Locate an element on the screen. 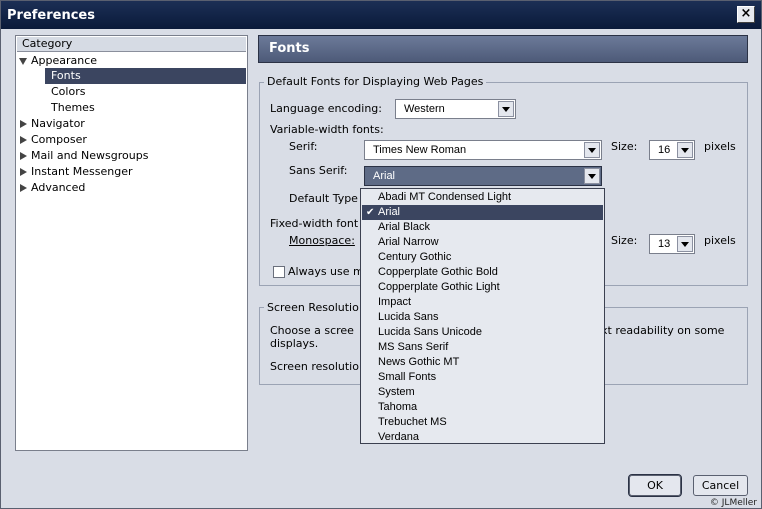 The image size is (762, 509). tree-item-composer: Composer is located at coordinates (53, 140).